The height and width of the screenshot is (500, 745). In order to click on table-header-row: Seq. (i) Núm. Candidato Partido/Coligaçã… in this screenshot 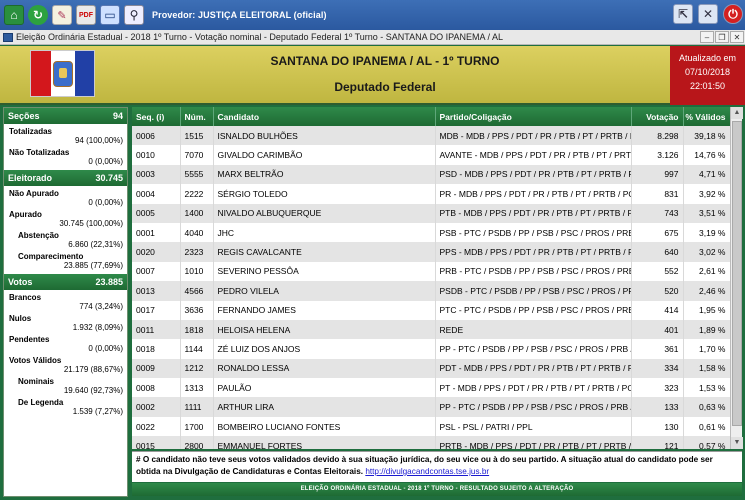, I will do `click(431, 116)`.